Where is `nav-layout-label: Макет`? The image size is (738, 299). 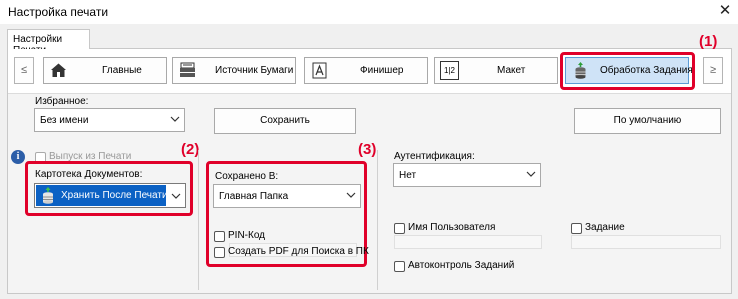
nav-layout-label: Макет is located at coordinates (511, 70).